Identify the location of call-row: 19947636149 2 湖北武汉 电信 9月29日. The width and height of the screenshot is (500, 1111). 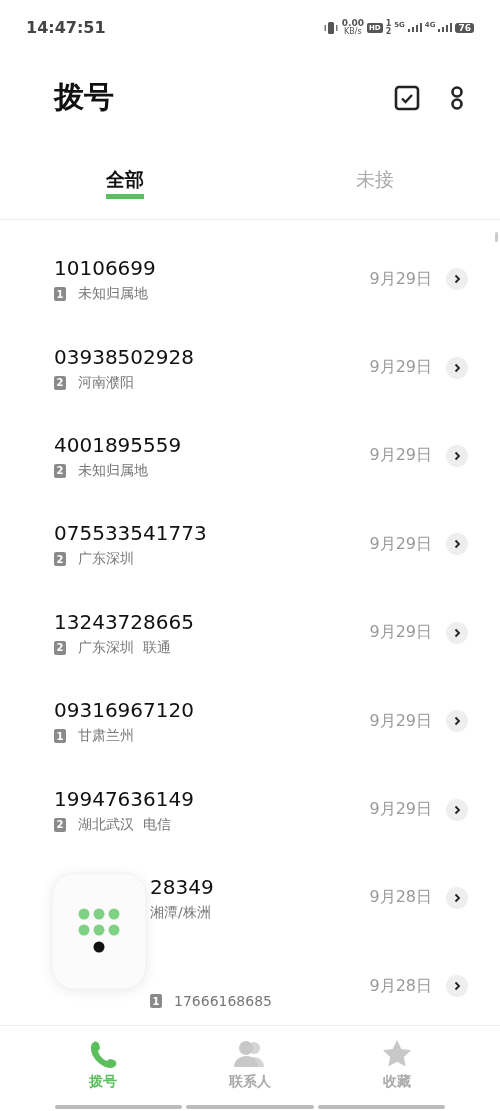
(250, 809).